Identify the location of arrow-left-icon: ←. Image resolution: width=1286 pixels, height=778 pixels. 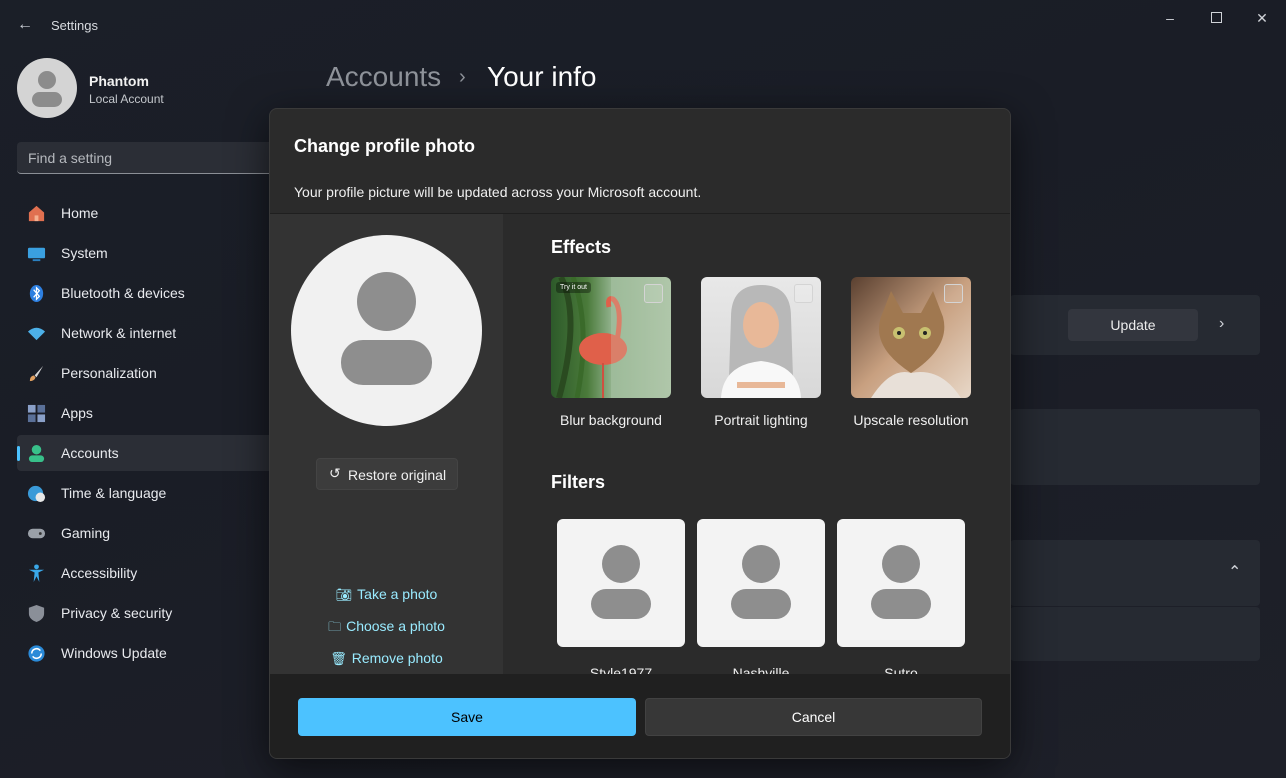
(25, 24).